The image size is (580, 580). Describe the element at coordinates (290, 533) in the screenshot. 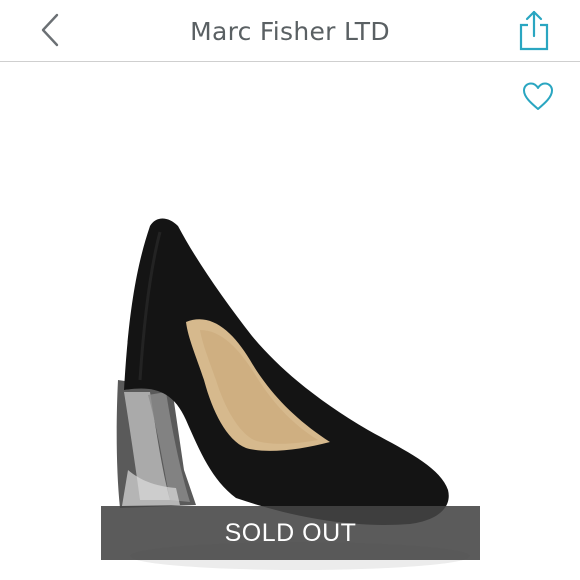

I see `sold-out-banner: SOLD OUT` at that location.